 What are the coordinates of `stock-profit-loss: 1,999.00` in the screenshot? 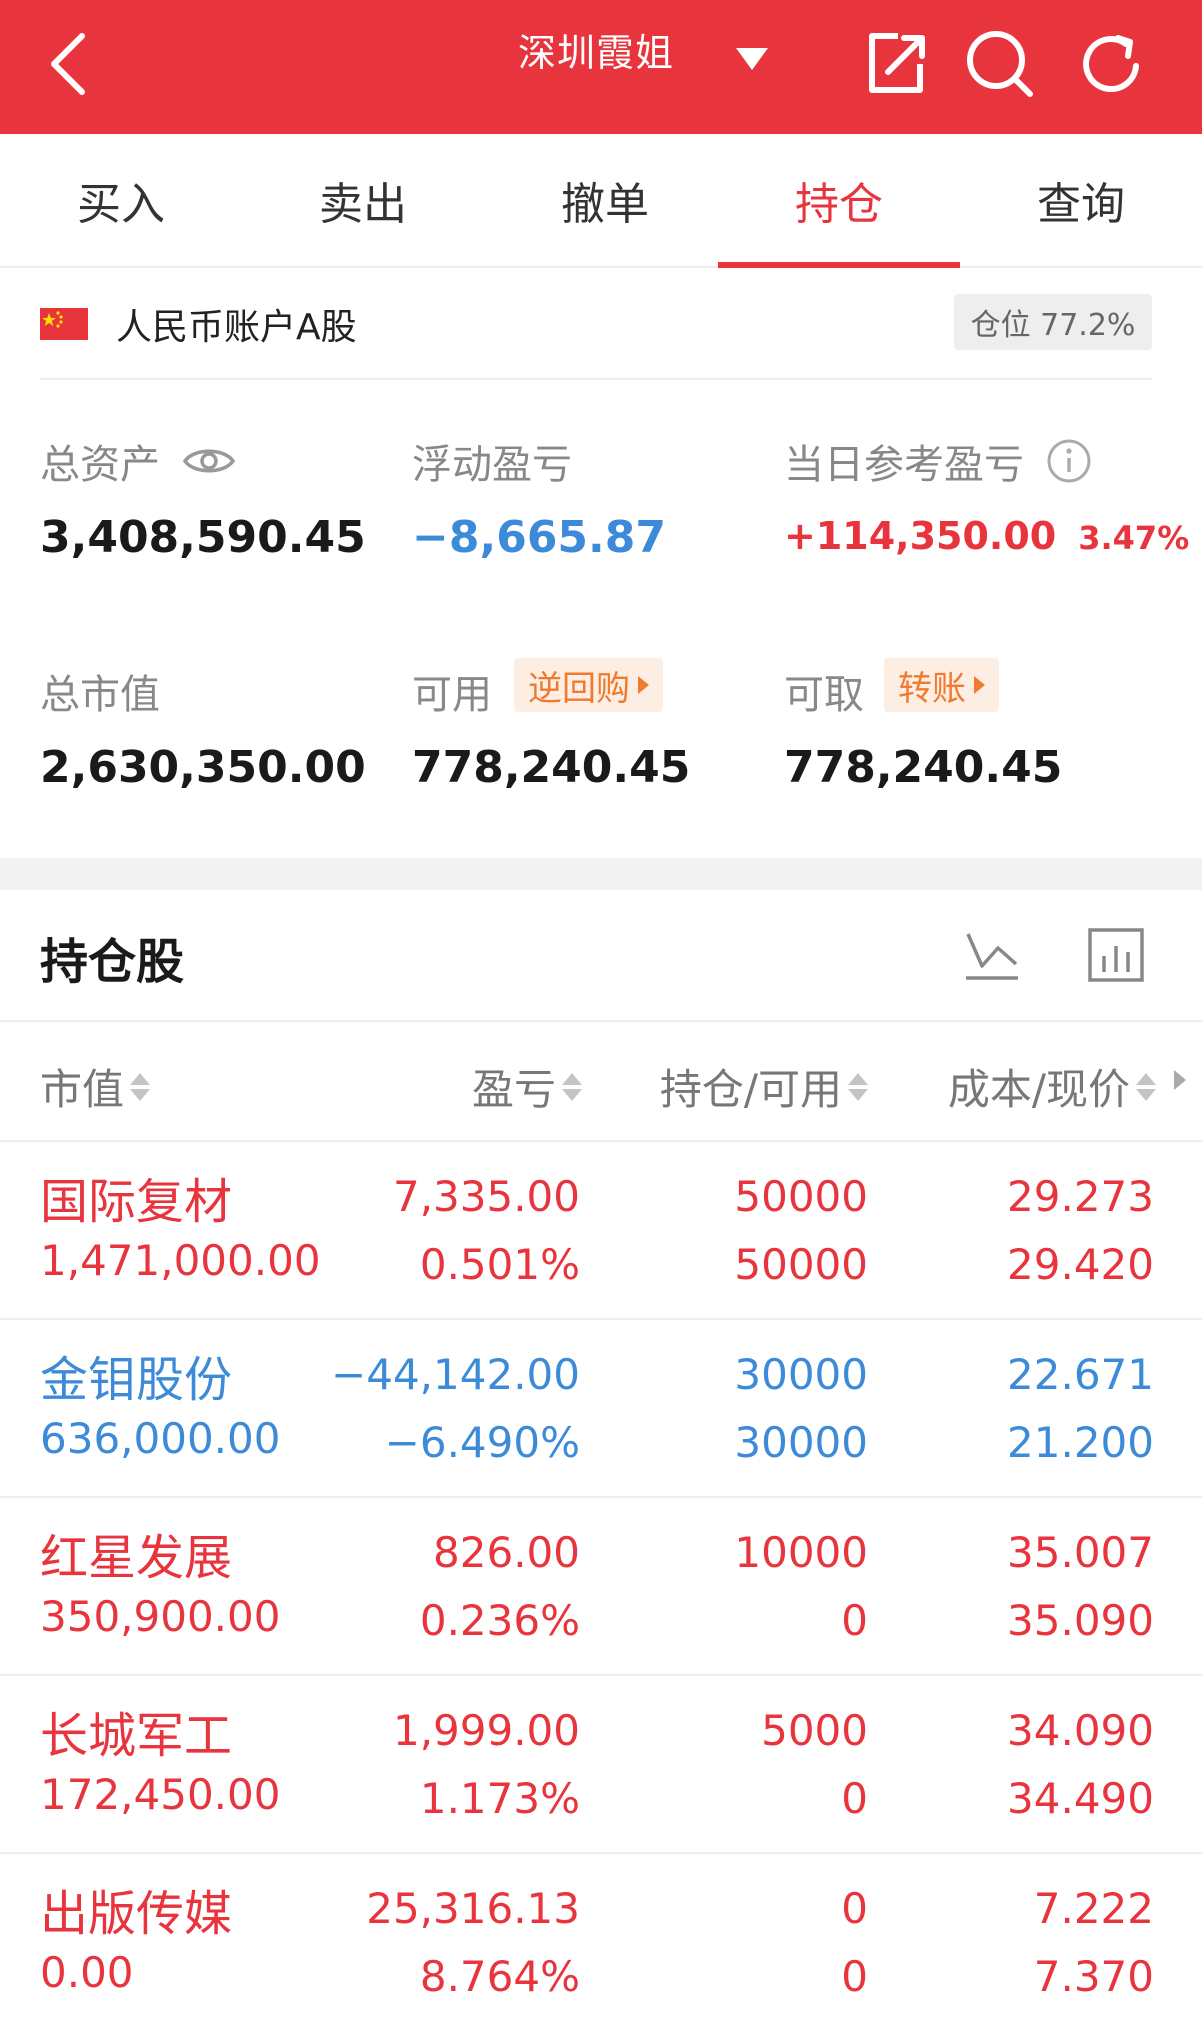 It's located at (486, 1730).